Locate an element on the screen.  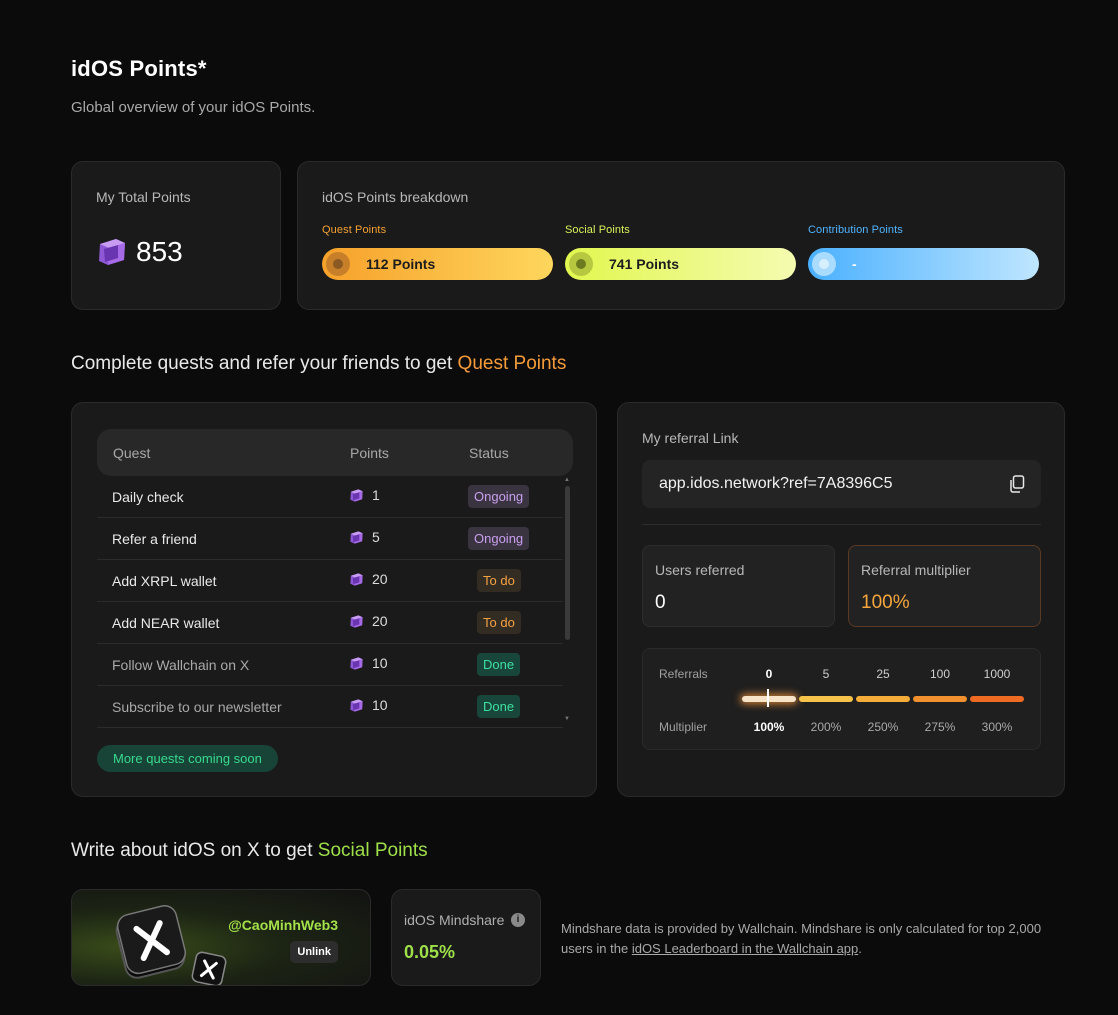
contribution-dot-icon is located at coordinates (824, 264).